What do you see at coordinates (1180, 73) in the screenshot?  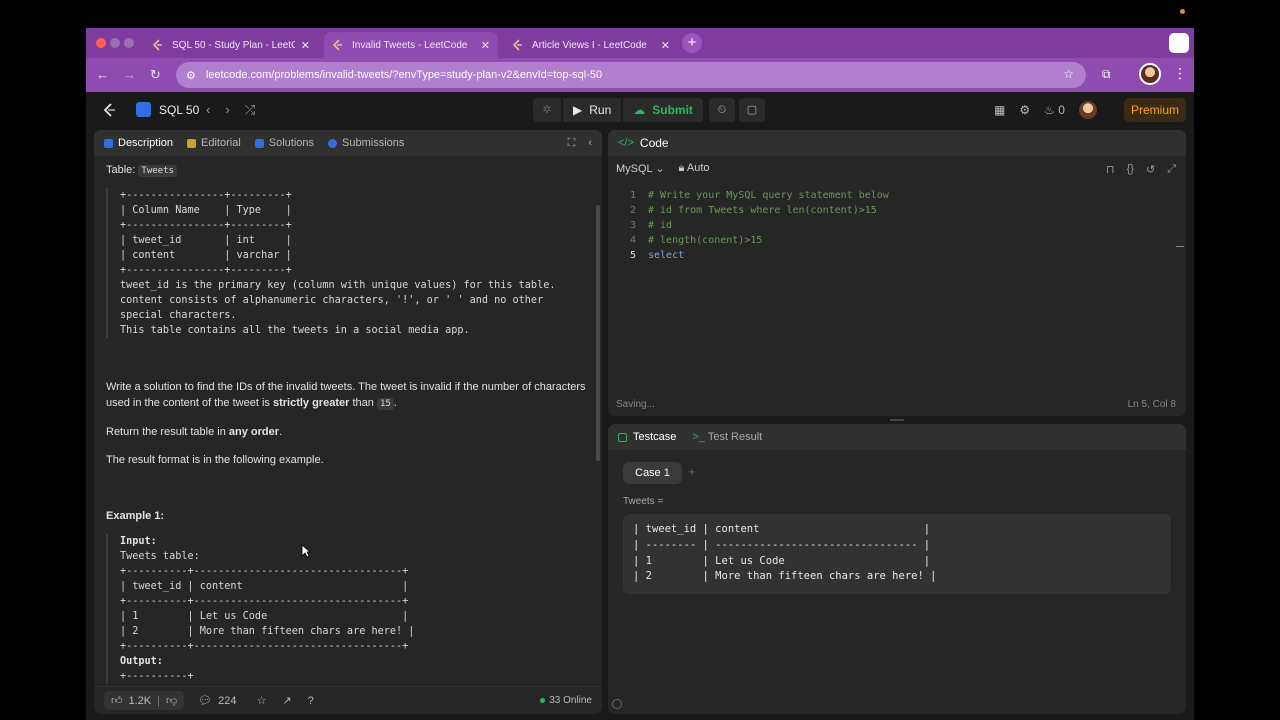 I see `browser-menu-icon: ⋮` at bounding box center [1180, 73].